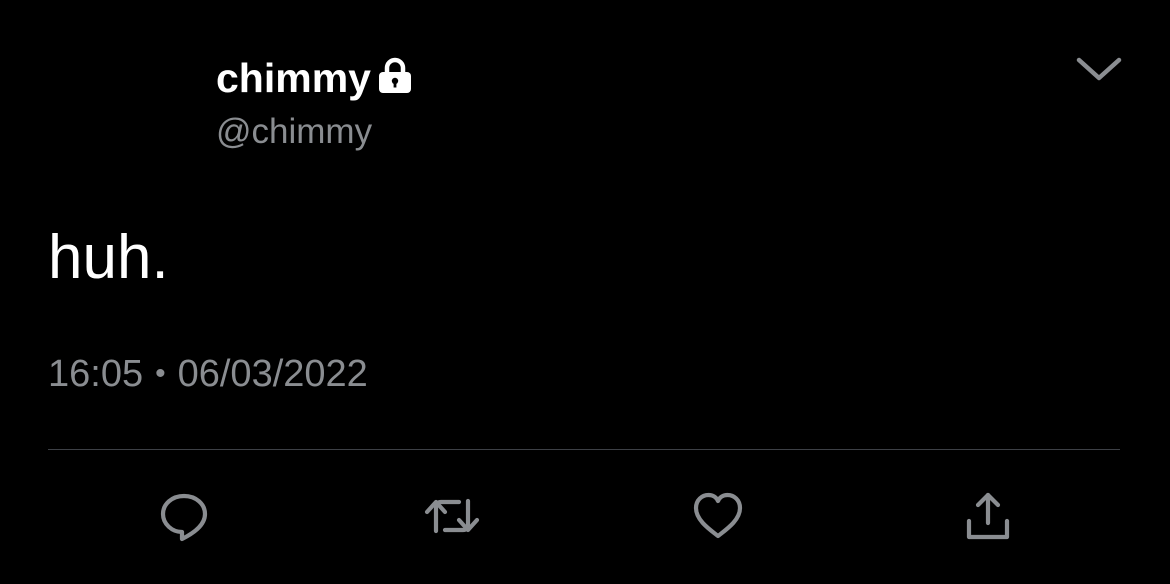 Image resolution: width=1170 pixels, height=584 pixels. I want to click on author-display-name: chimmy, so click(293, 78).